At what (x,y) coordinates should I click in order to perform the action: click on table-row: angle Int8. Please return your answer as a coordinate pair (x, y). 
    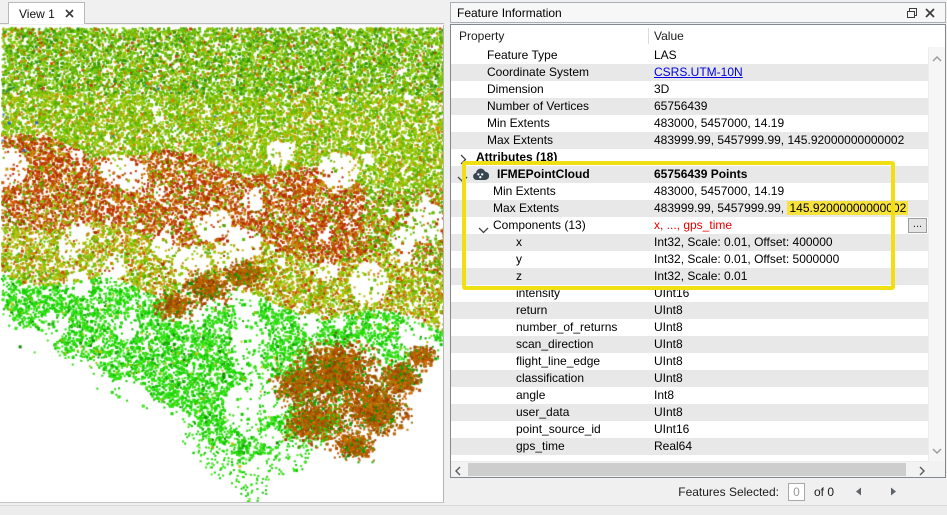
    Looking at the image, I should click on (690, 395).